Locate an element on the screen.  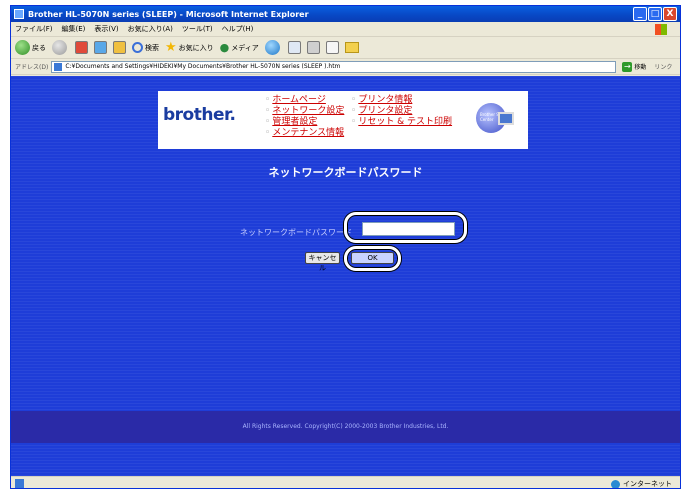
history-icon is located at coordinates (272, 47).